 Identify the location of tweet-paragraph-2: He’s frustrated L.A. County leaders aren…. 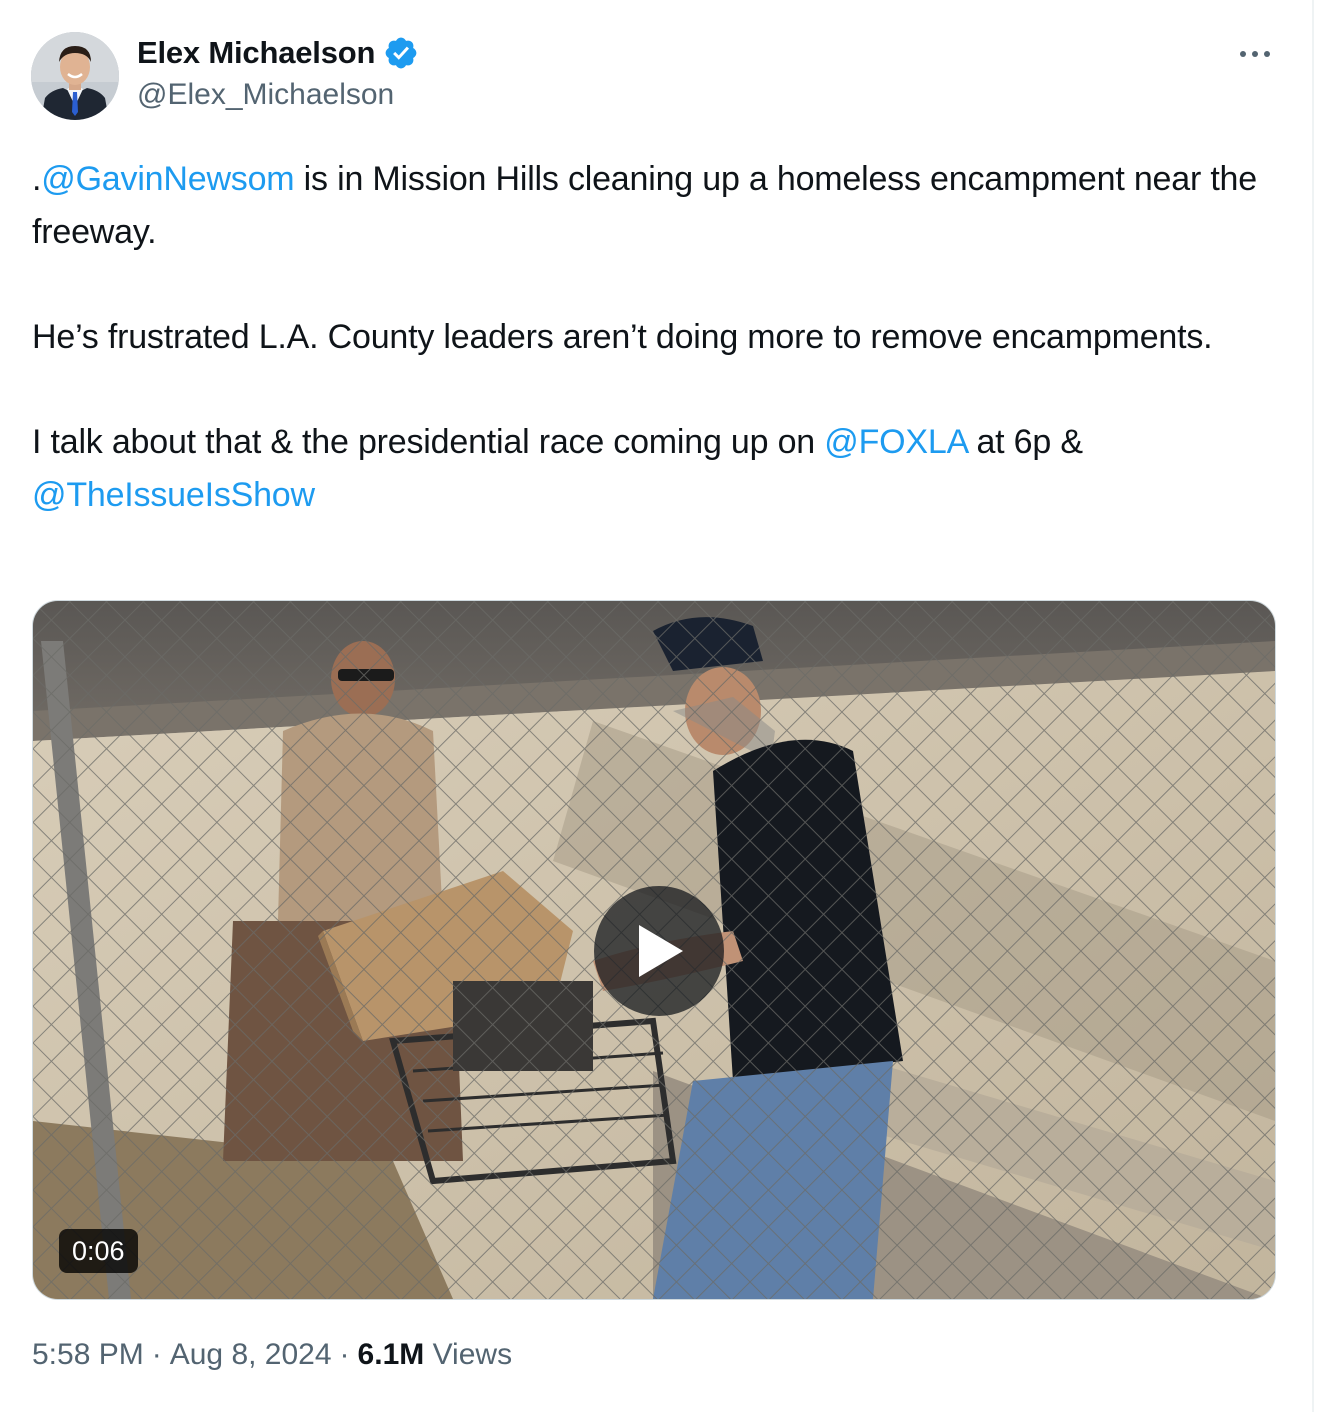
(622, 337).